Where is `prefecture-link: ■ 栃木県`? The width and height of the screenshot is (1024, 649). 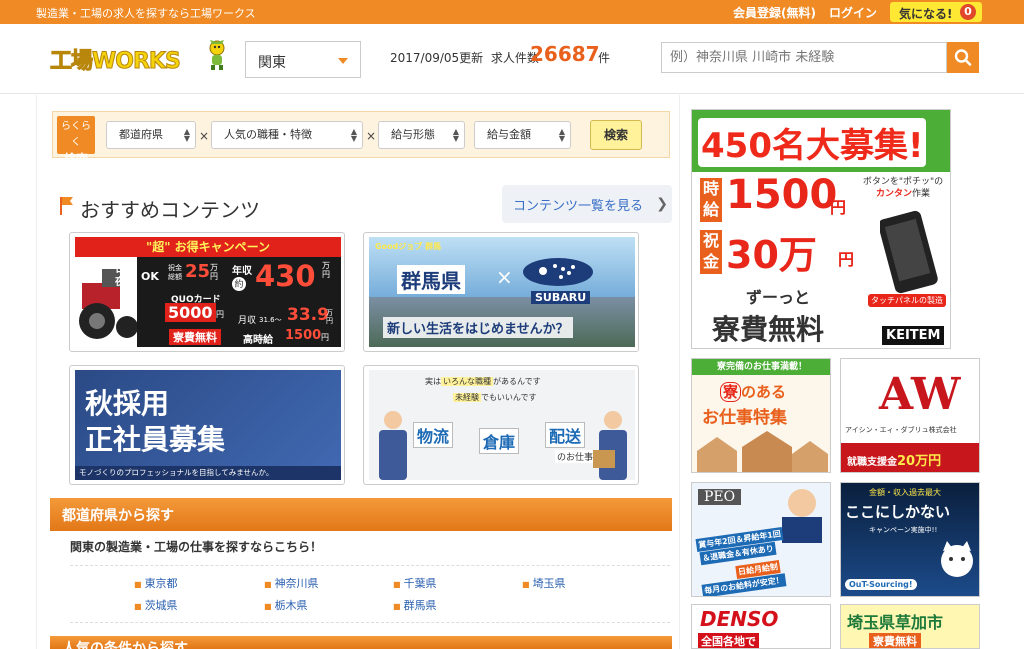 prefecture-link: ■ 栃木県 is located at coordinates (286, 605).